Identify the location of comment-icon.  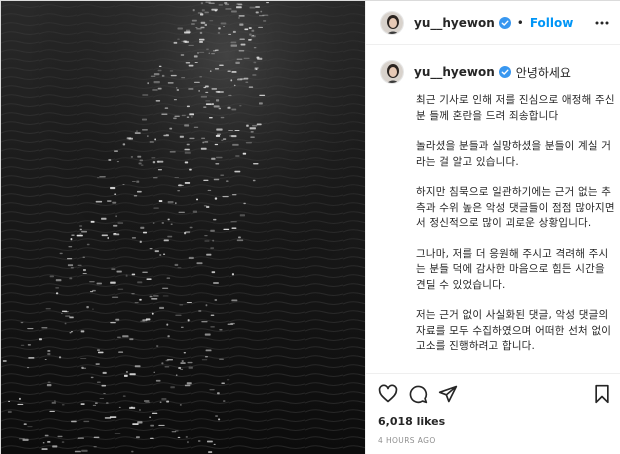
(418, 394).